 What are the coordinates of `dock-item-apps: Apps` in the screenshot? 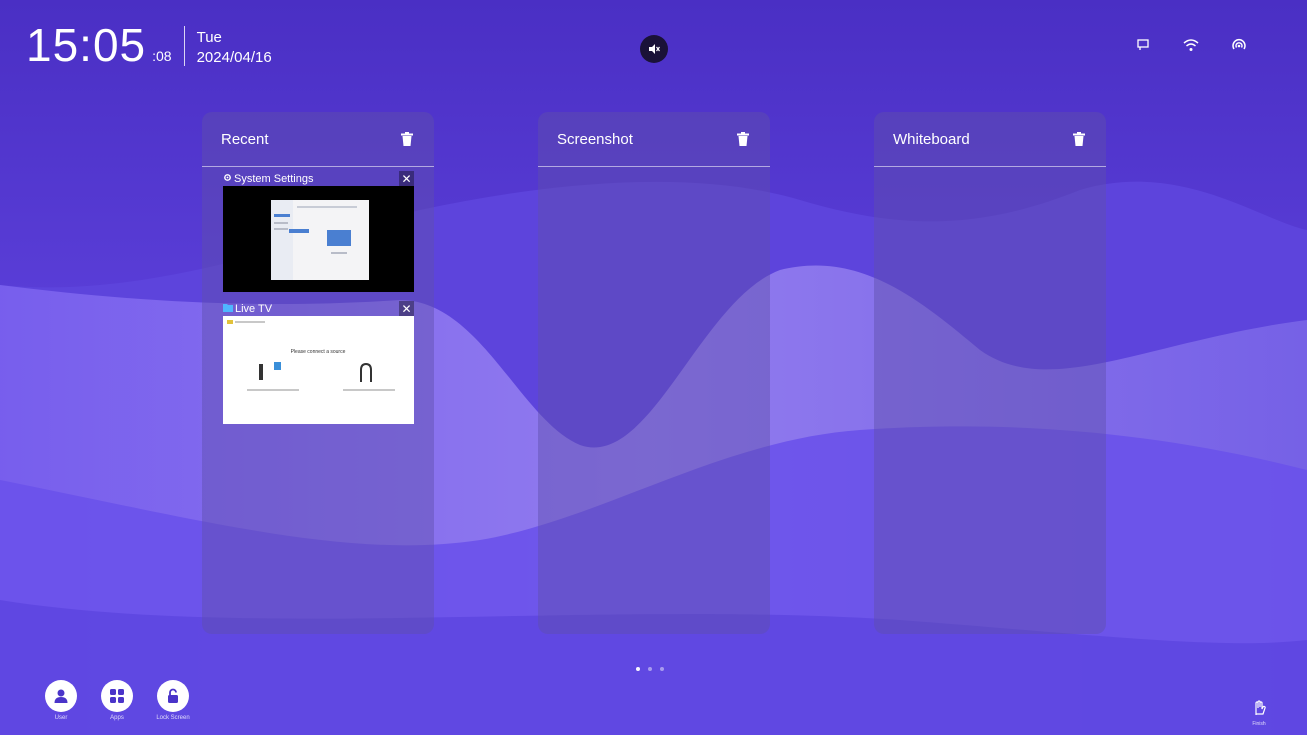 It's located at (117, 700).